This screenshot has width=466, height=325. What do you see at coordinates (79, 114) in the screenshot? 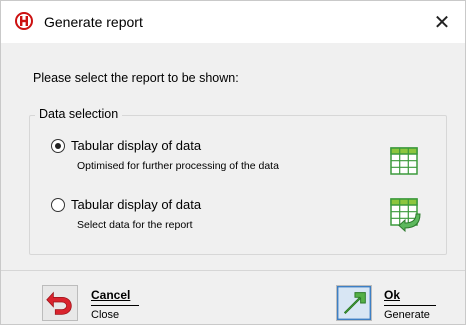
I see `data-selection-legend: Data selection` at bounding box center [79, 114].